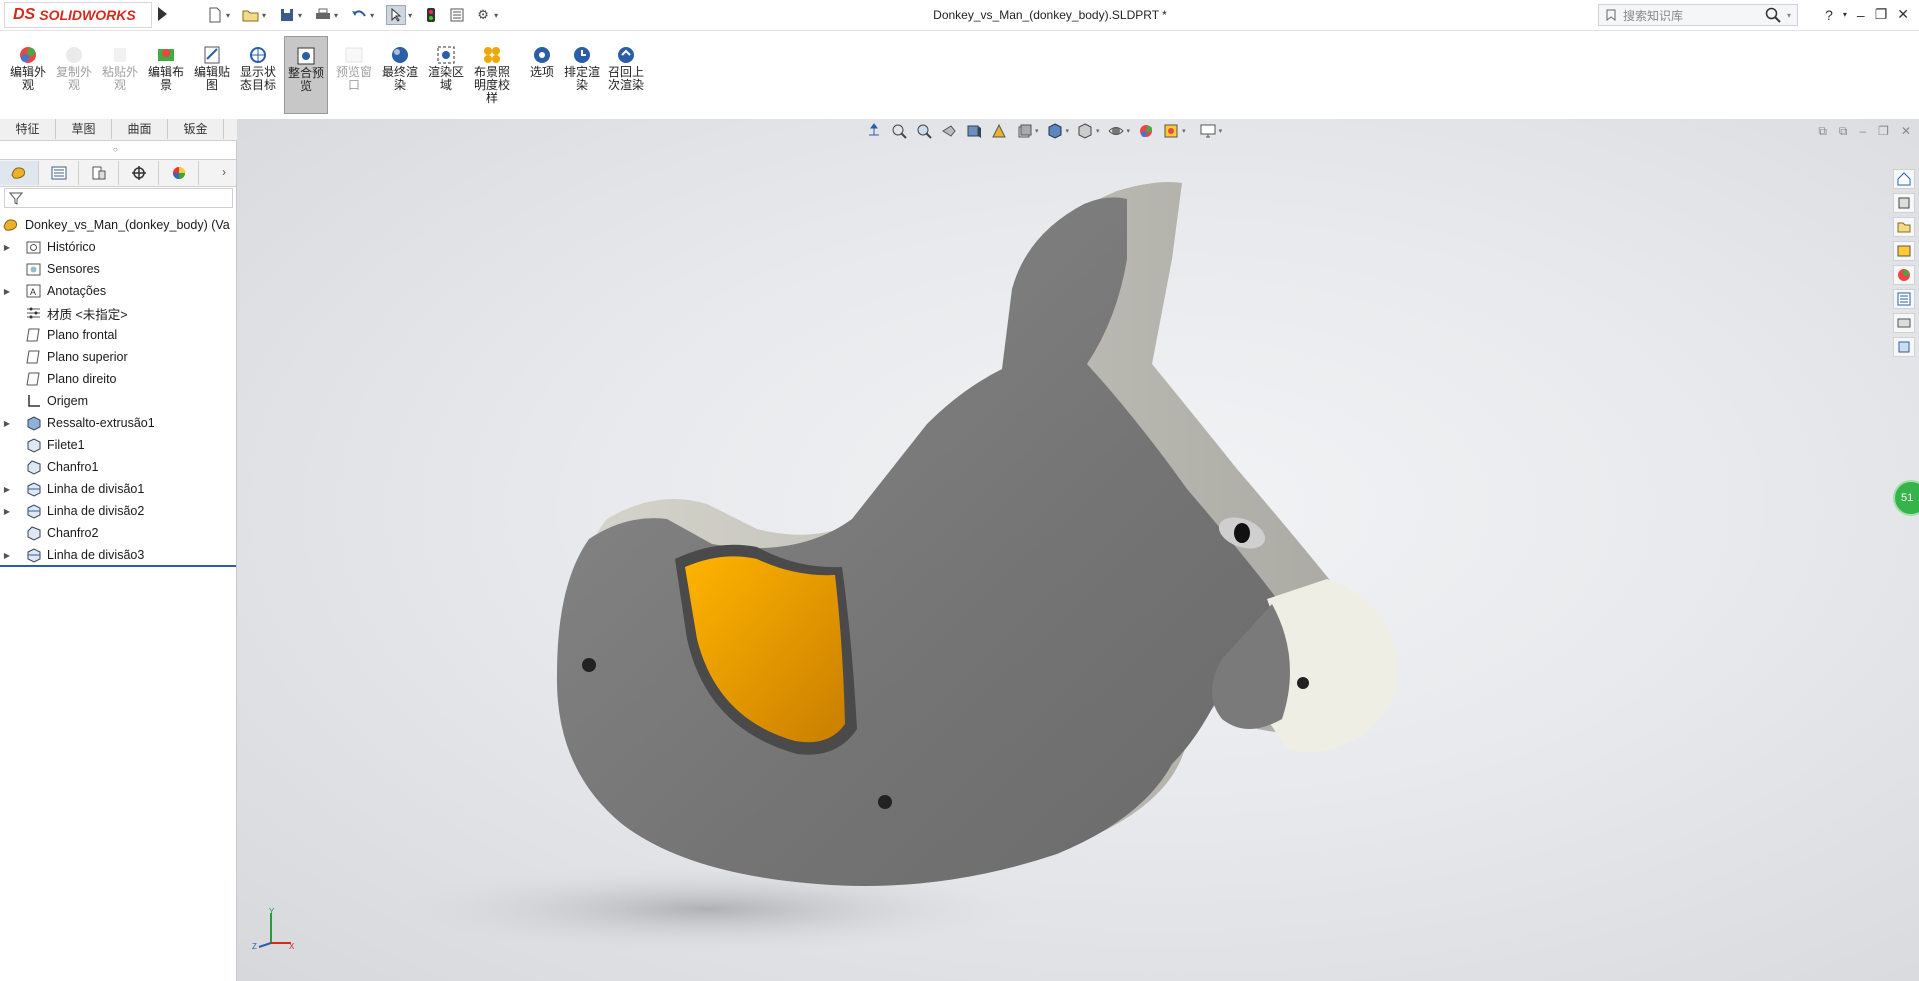 This screenshot has width=1919, height=981. What do you see at coordinates (582, 68) in the screenshot?
I see `ribbon-button-schedule-render: 排定渲 染` at bounding box center [582, 68].